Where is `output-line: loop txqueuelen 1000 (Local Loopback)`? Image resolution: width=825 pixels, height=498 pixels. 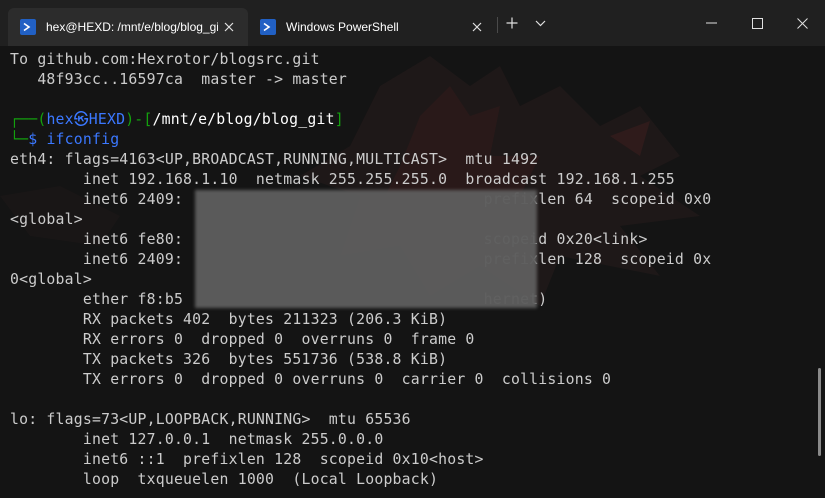 output-line: loop txqueuelen 1000 (Local Loopback) is located at coordinates (224, 479).